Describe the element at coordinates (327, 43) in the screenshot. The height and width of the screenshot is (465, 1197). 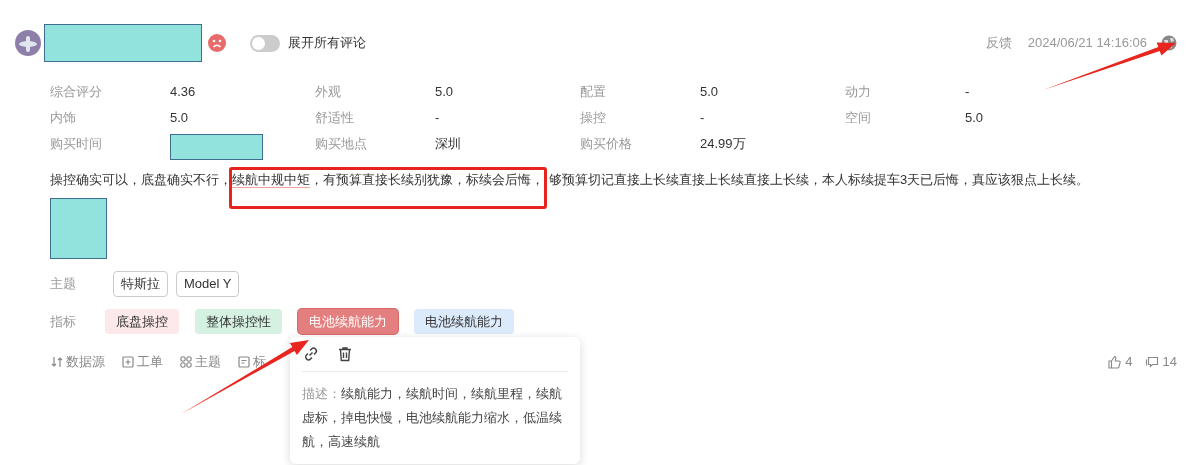
I see `toggle-label: 展开所有评论` at that location.